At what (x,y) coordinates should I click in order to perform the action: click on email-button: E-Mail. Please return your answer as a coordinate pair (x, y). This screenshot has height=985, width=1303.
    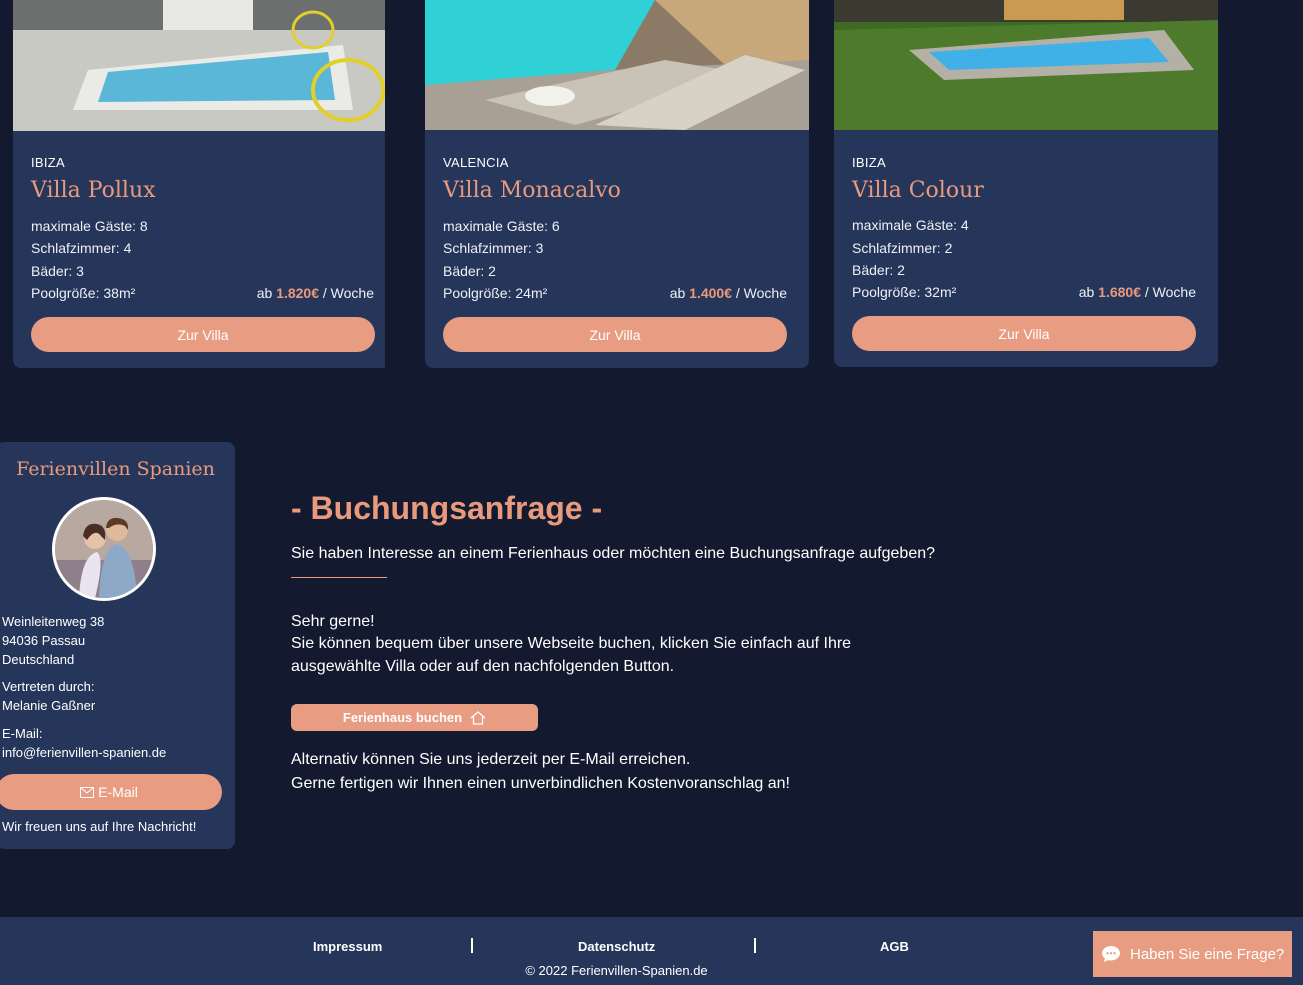
    Looking at the image, I should click on (111, 792).